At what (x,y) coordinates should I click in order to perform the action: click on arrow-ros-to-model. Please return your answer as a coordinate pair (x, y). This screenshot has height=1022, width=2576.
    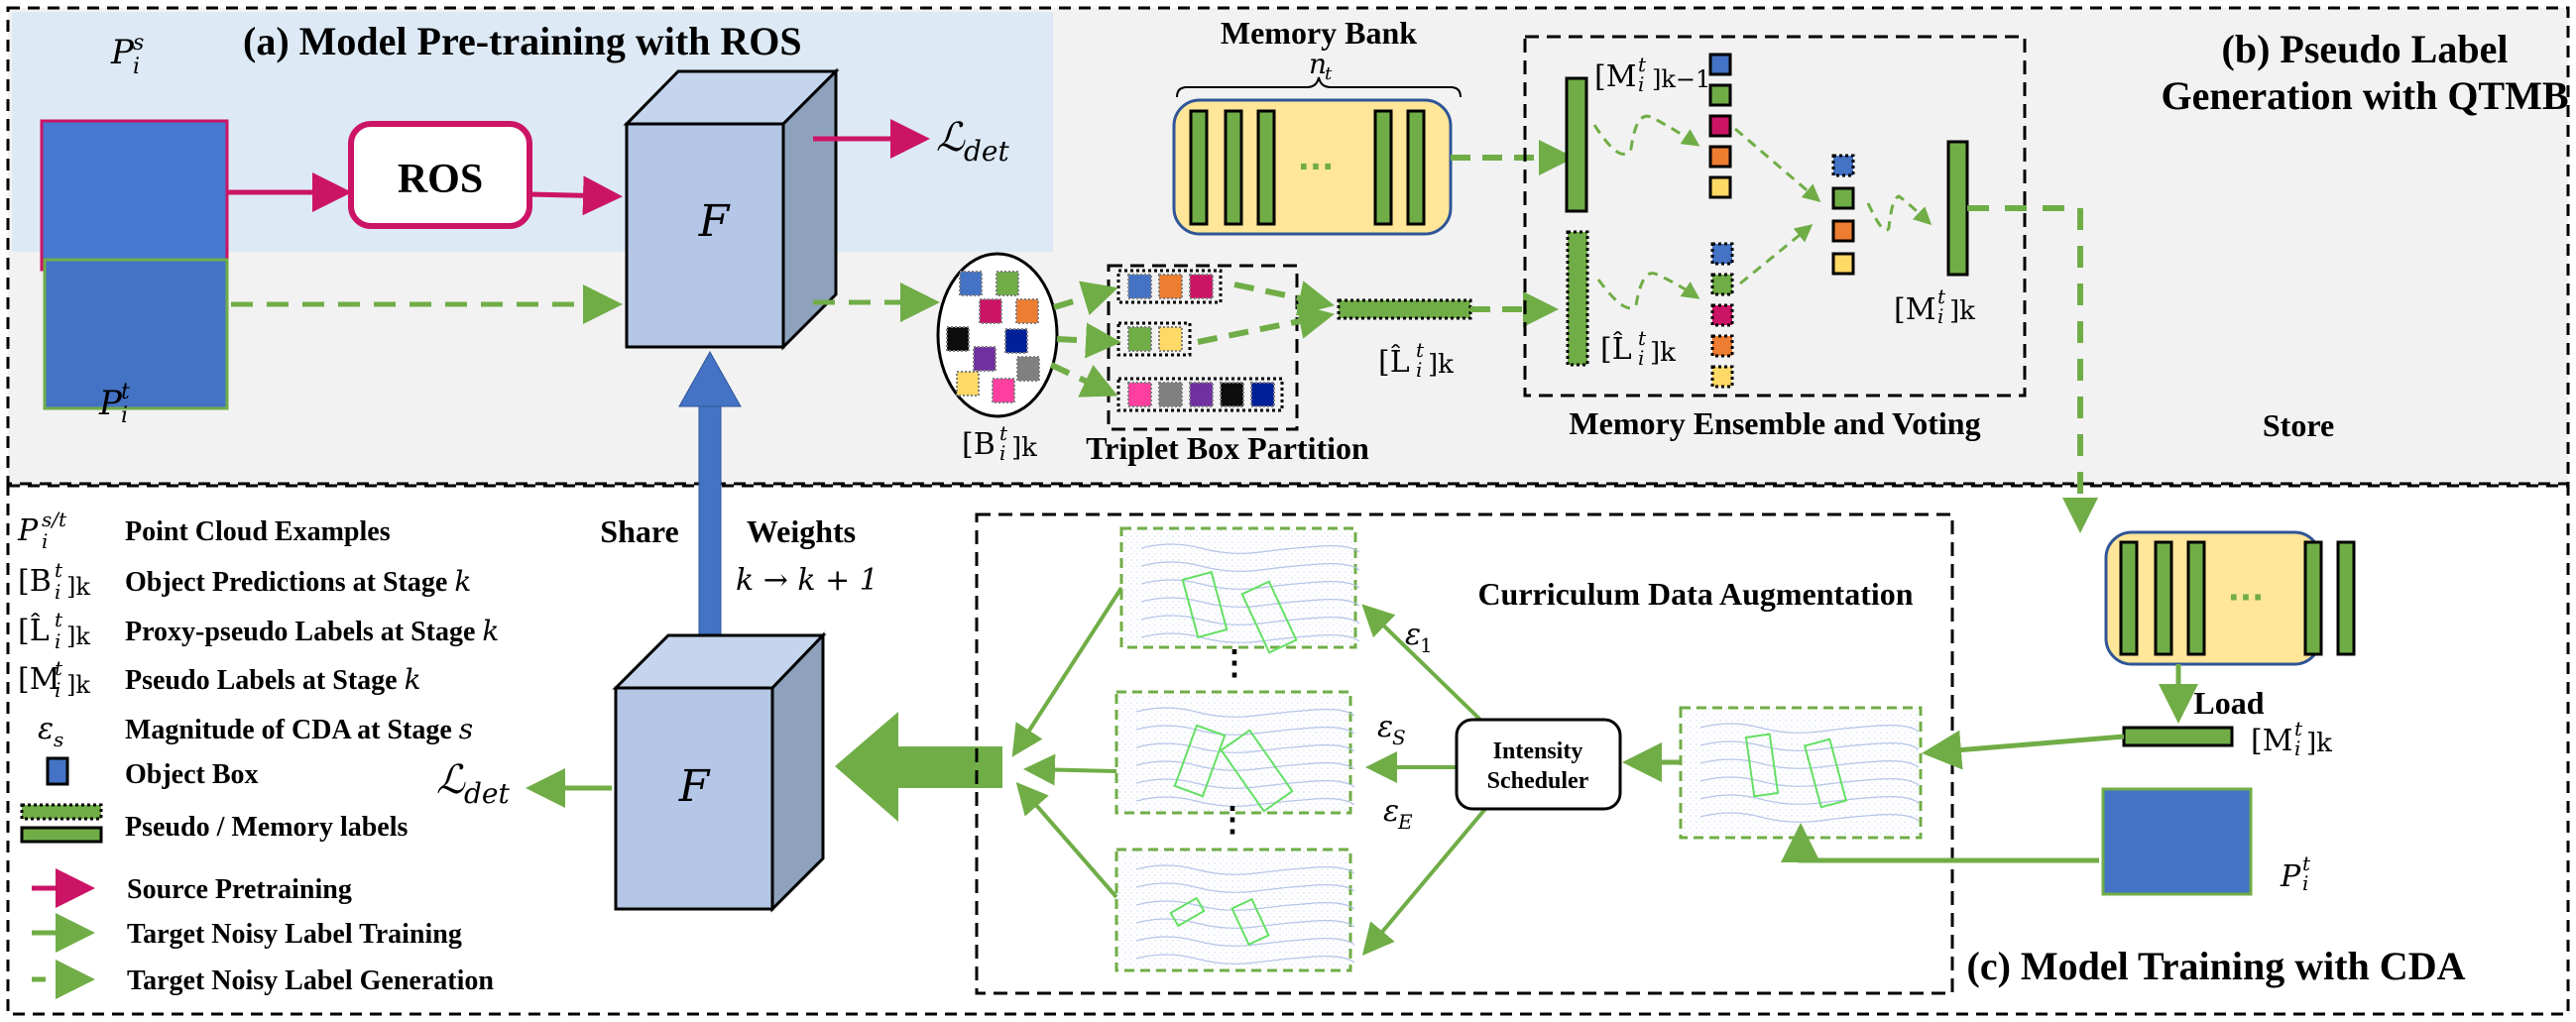
    Looking at the image, I should click on (575, 195).